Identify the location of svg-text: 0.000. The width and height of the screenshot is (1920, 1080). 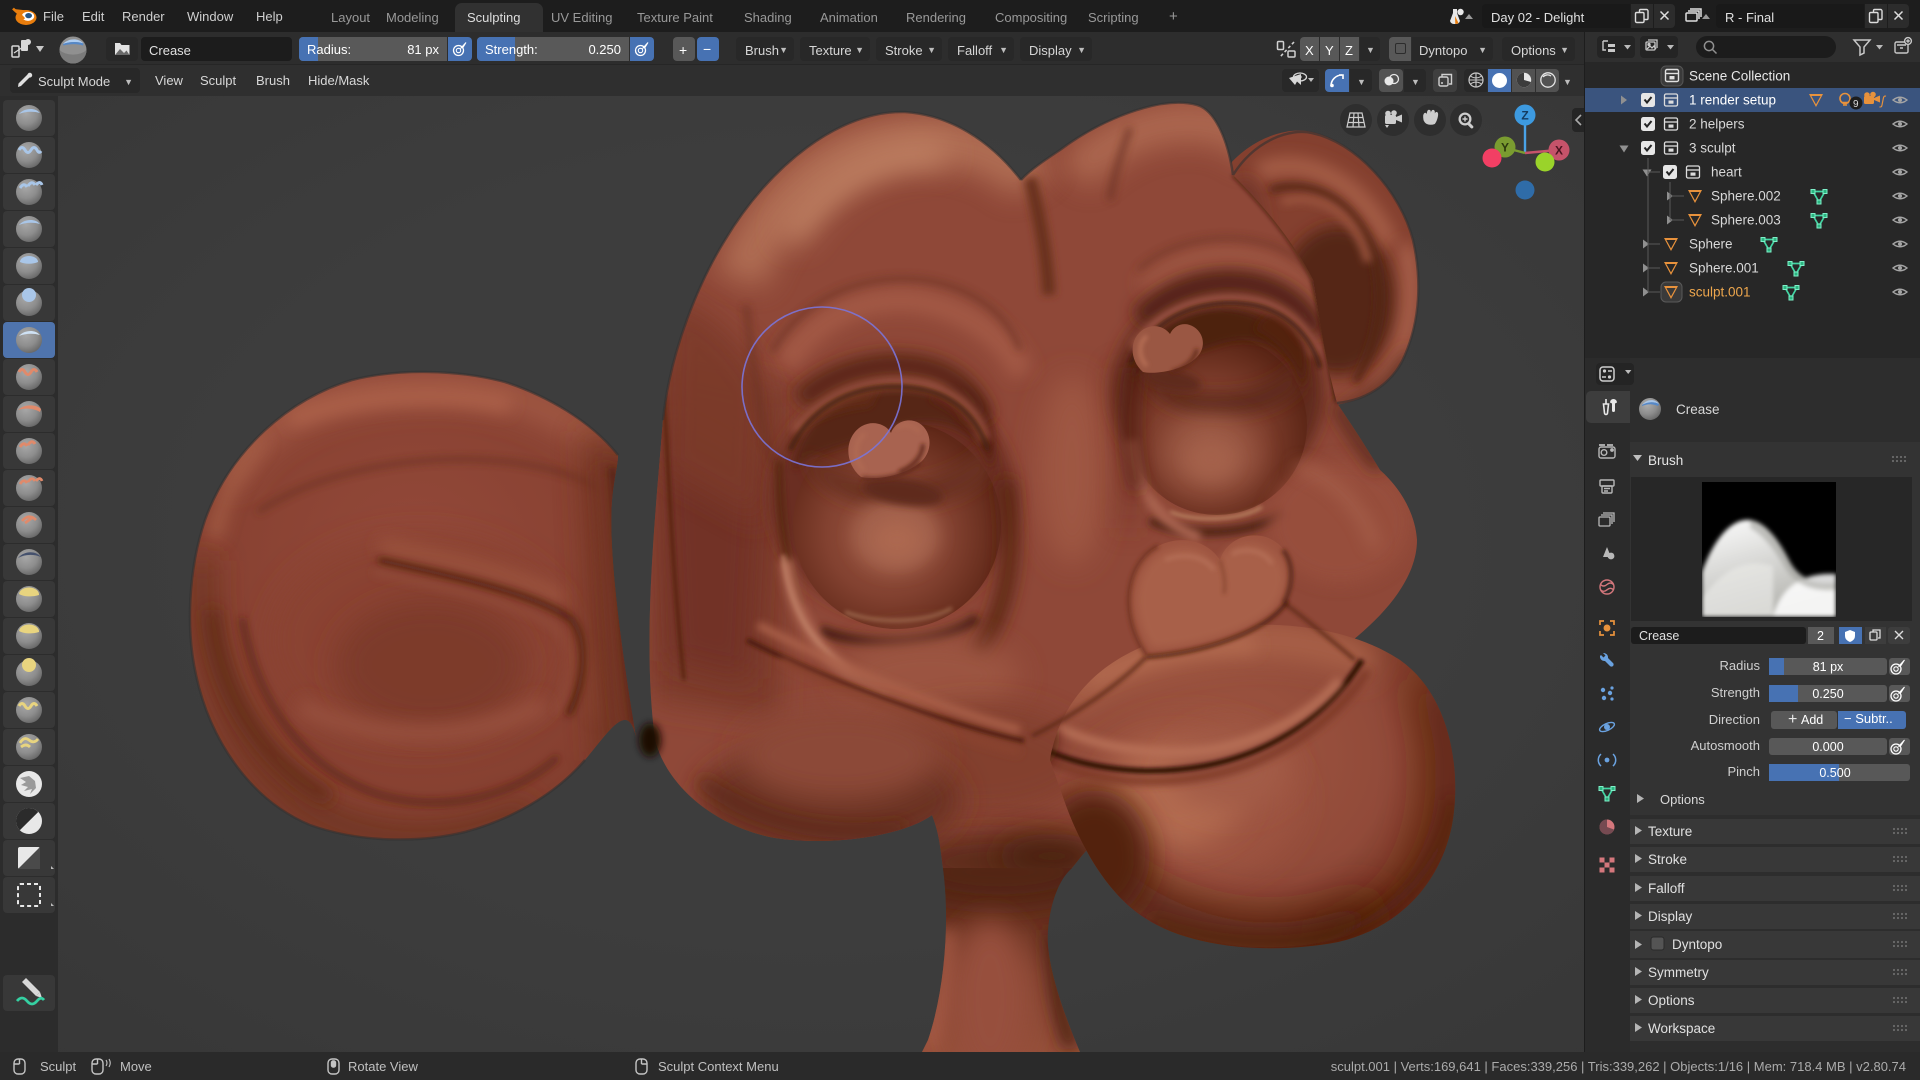
(1827, 747).